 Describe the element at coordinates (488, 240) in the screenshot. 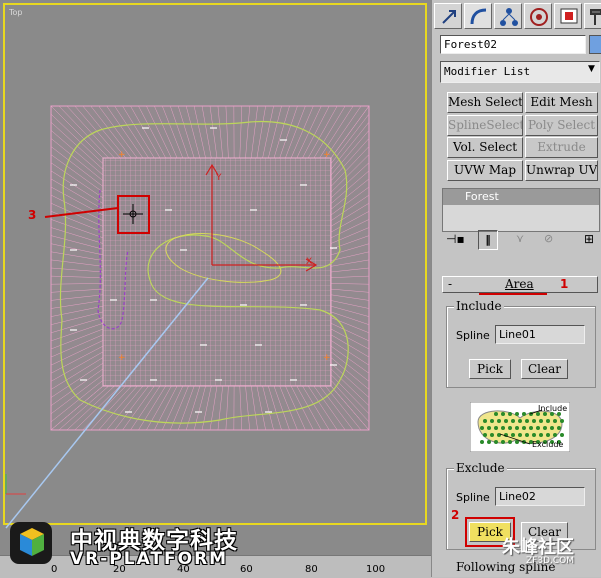

I see `show-end-result-icon: ‖` at that location.